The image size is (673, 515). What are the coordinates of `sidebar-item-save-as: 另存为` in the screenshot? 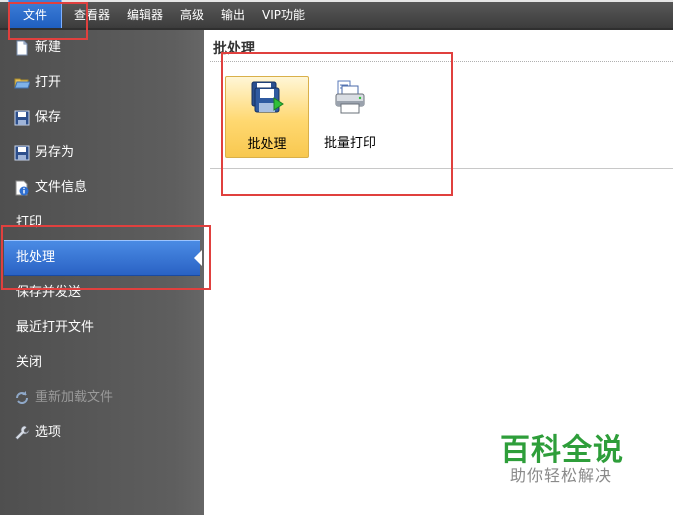 It's located at (102, 153).